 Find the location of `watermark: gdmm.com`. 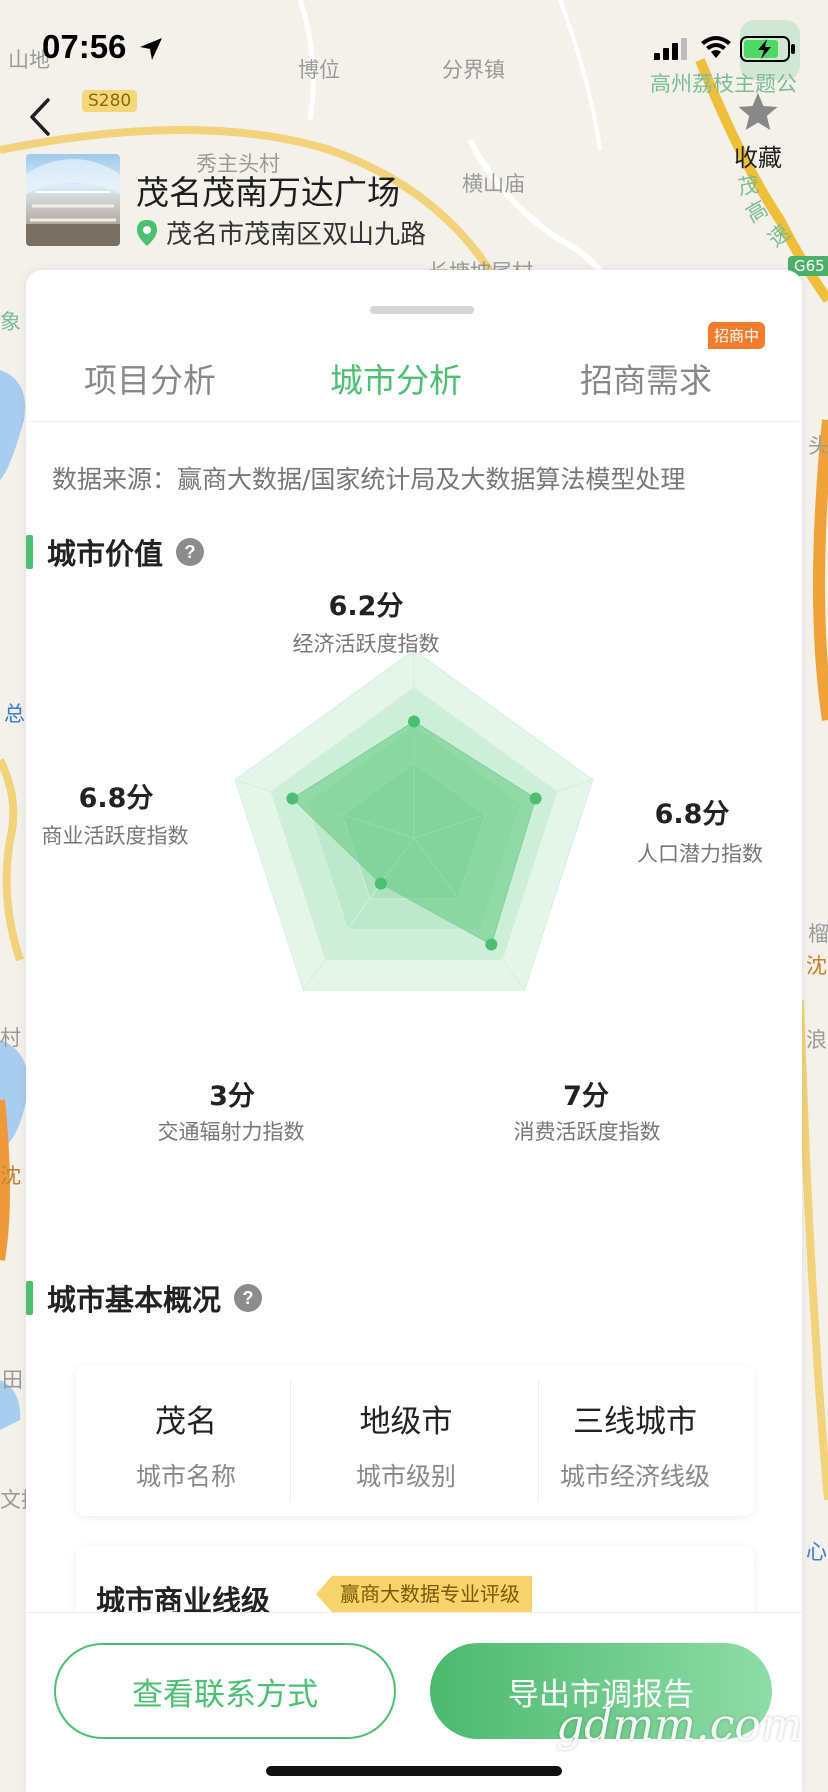

watermark: gdmm.com is located at coordinates (679, 1725).